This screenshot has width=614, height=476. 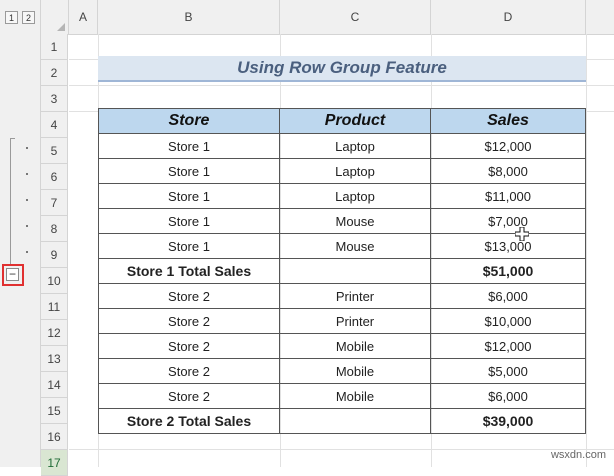 I want to click on row-header: 5, so click(x=54, y=151).